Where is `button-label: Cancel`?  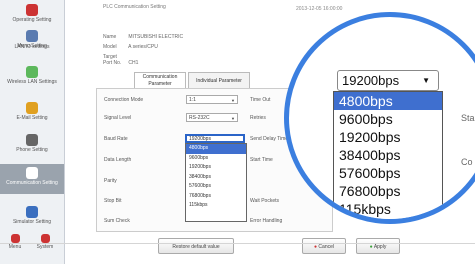 button-label: Cancel is located at coordinates (326, 247).